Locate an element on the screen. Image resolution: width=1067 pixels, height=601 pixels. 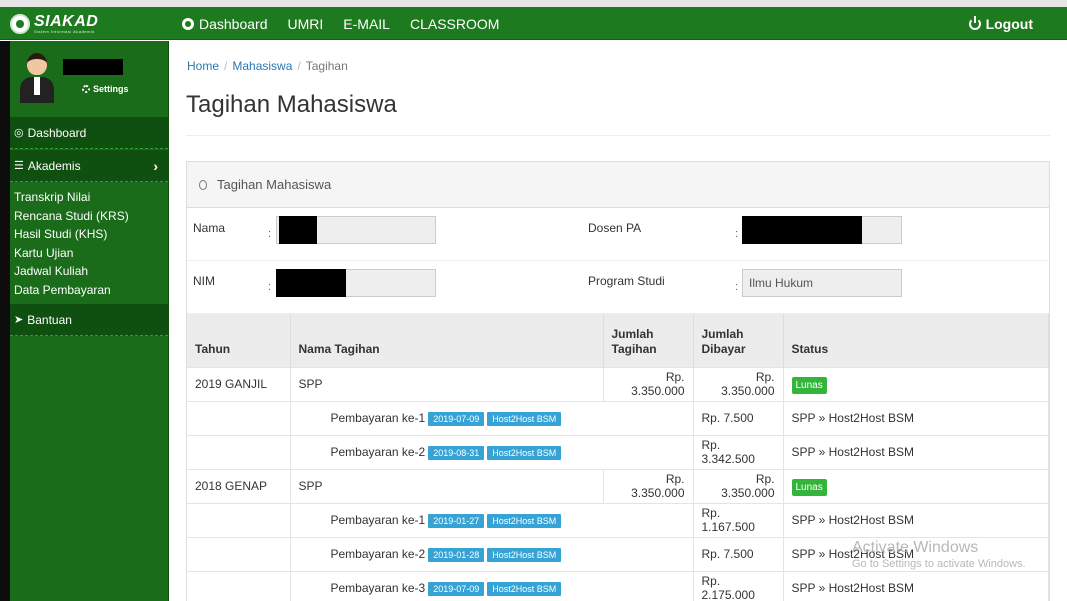
breadcrumb-home: Home is located at coordinates (203, 66).